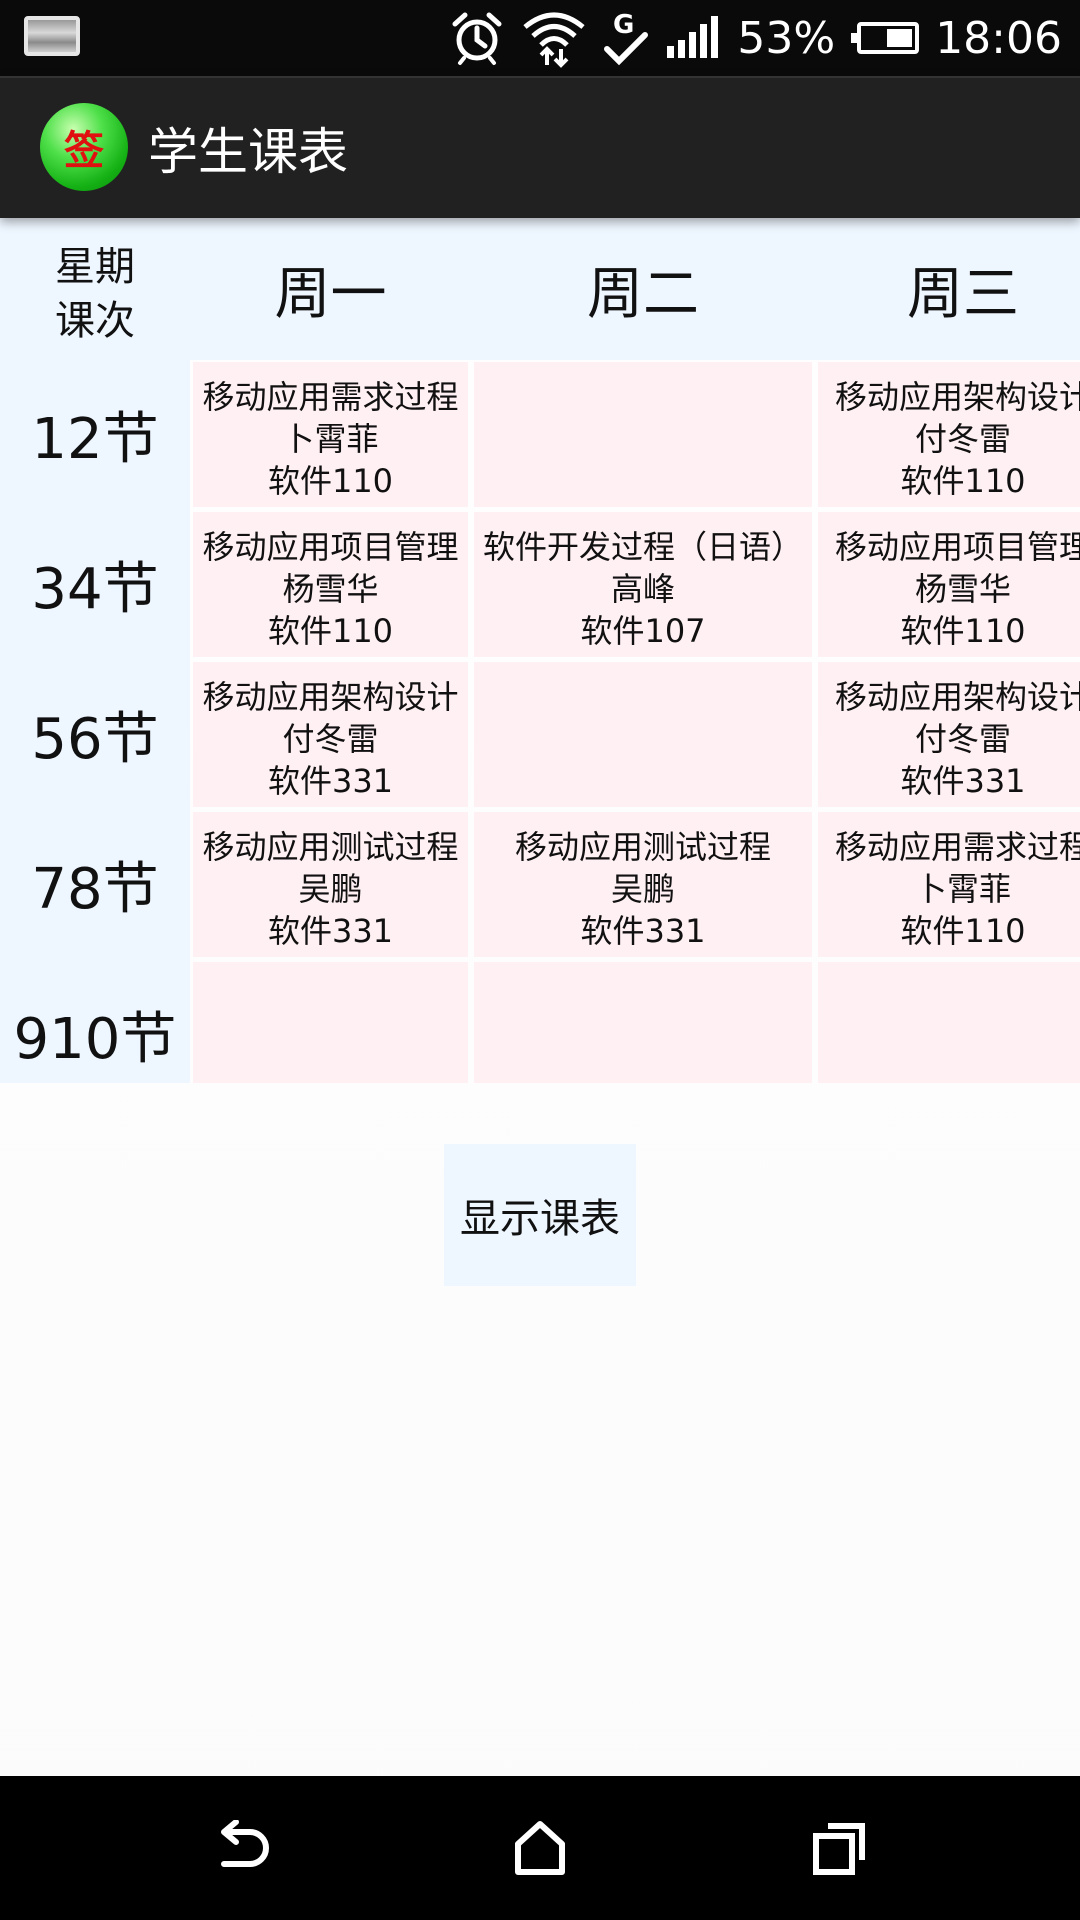  Describe the element at coordinates (540, 147) in the screenshot. I see `action-bar: 签 学生课表` at that location.